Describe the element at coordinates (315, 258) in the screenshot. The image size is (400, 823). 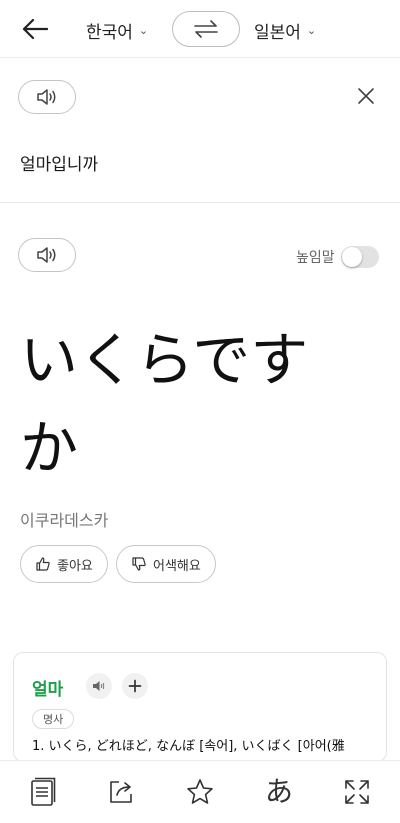
I see `honorific-label: 높임말` at that location.